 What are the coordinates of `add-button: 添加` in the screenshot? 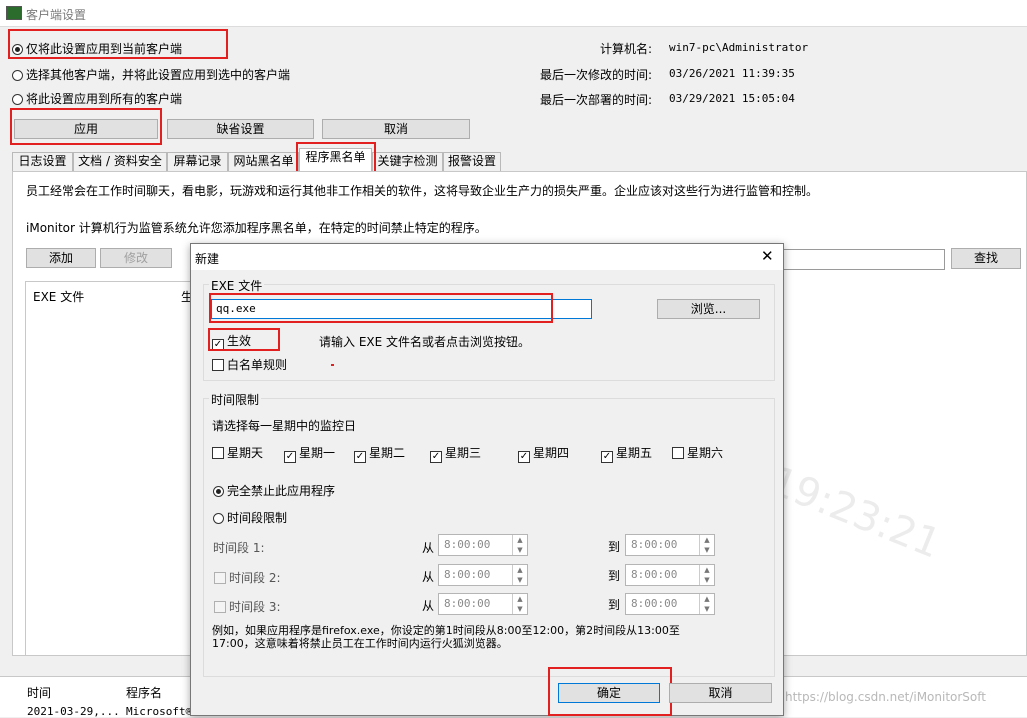 It's located at (61, 258).